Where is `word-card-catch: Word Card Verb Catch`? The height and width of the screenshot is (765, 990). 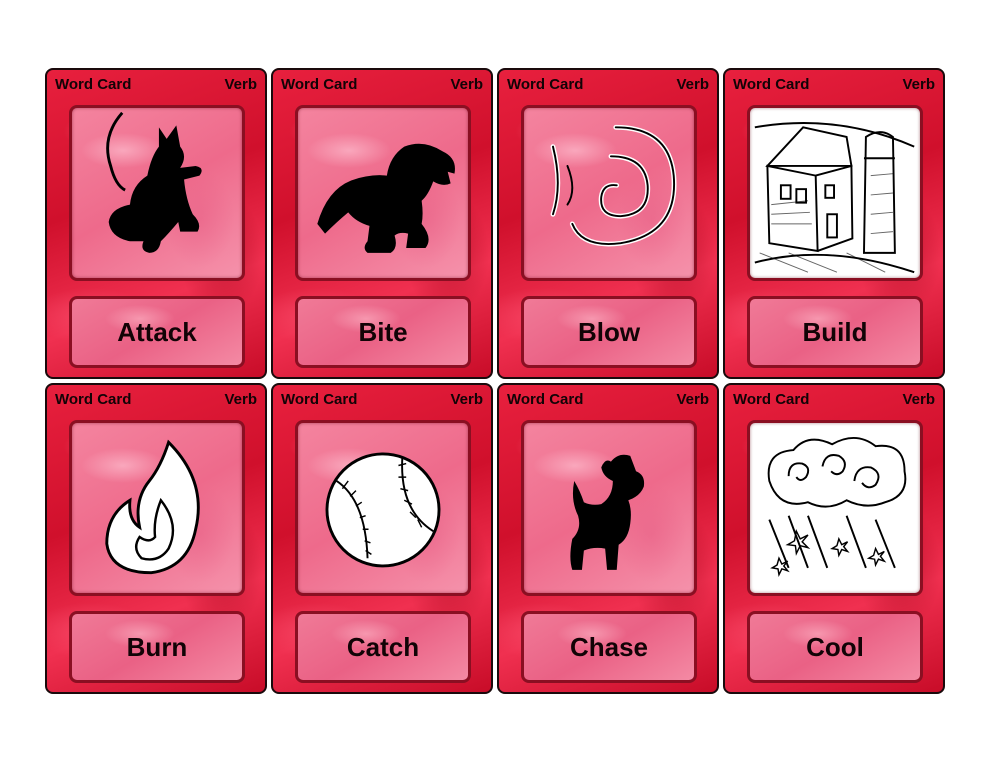
word-card-catch: Word Card Verb Catch is located at coordinates (382, 538).